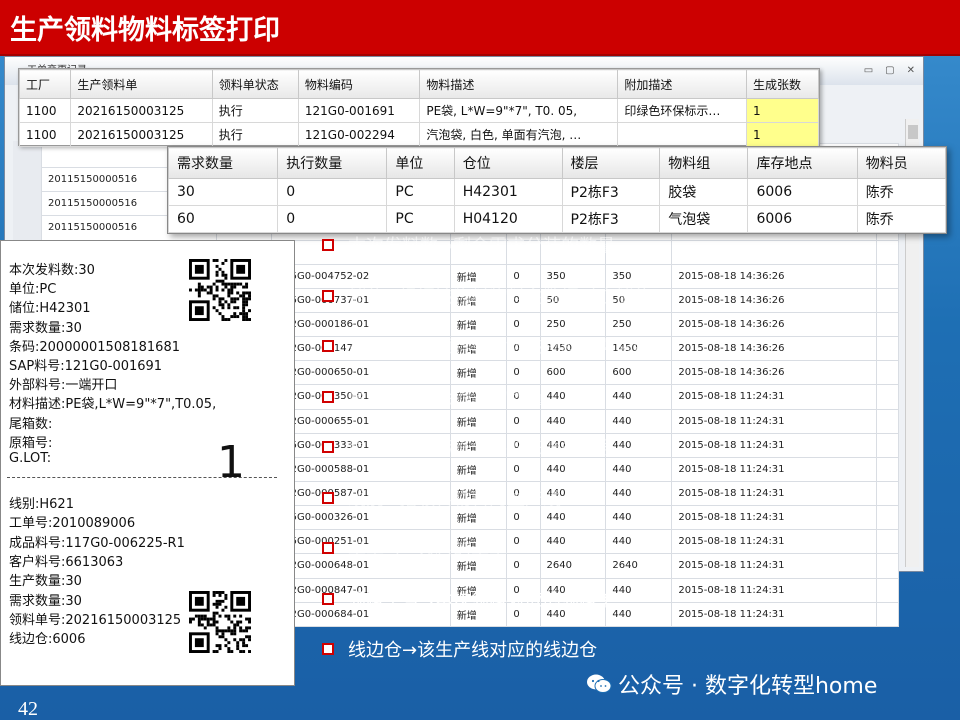  What do you see at coordinates (33, 290) in the screenshot?
I see `label-field: 单位:PC` at bounding box center [33, 290].